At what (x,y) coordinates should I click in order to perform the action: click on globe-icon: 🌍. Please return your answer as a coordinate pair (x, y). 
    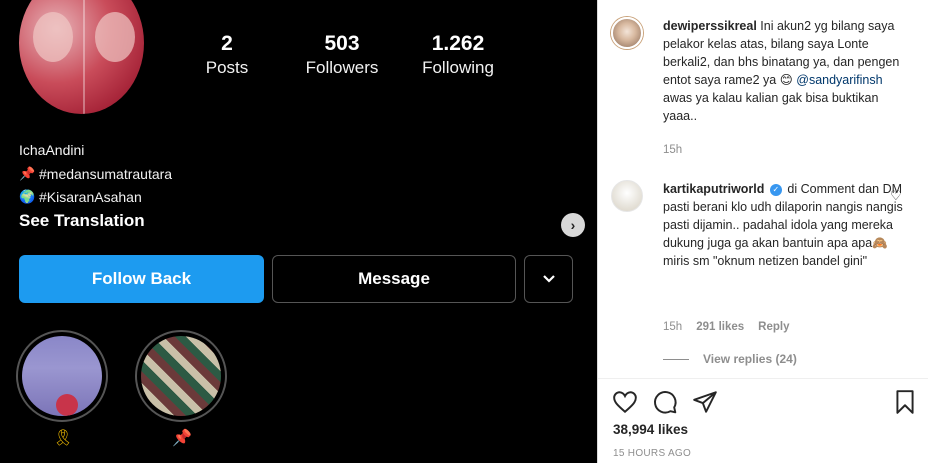
    Looking at the image, I should click on (27, 196).